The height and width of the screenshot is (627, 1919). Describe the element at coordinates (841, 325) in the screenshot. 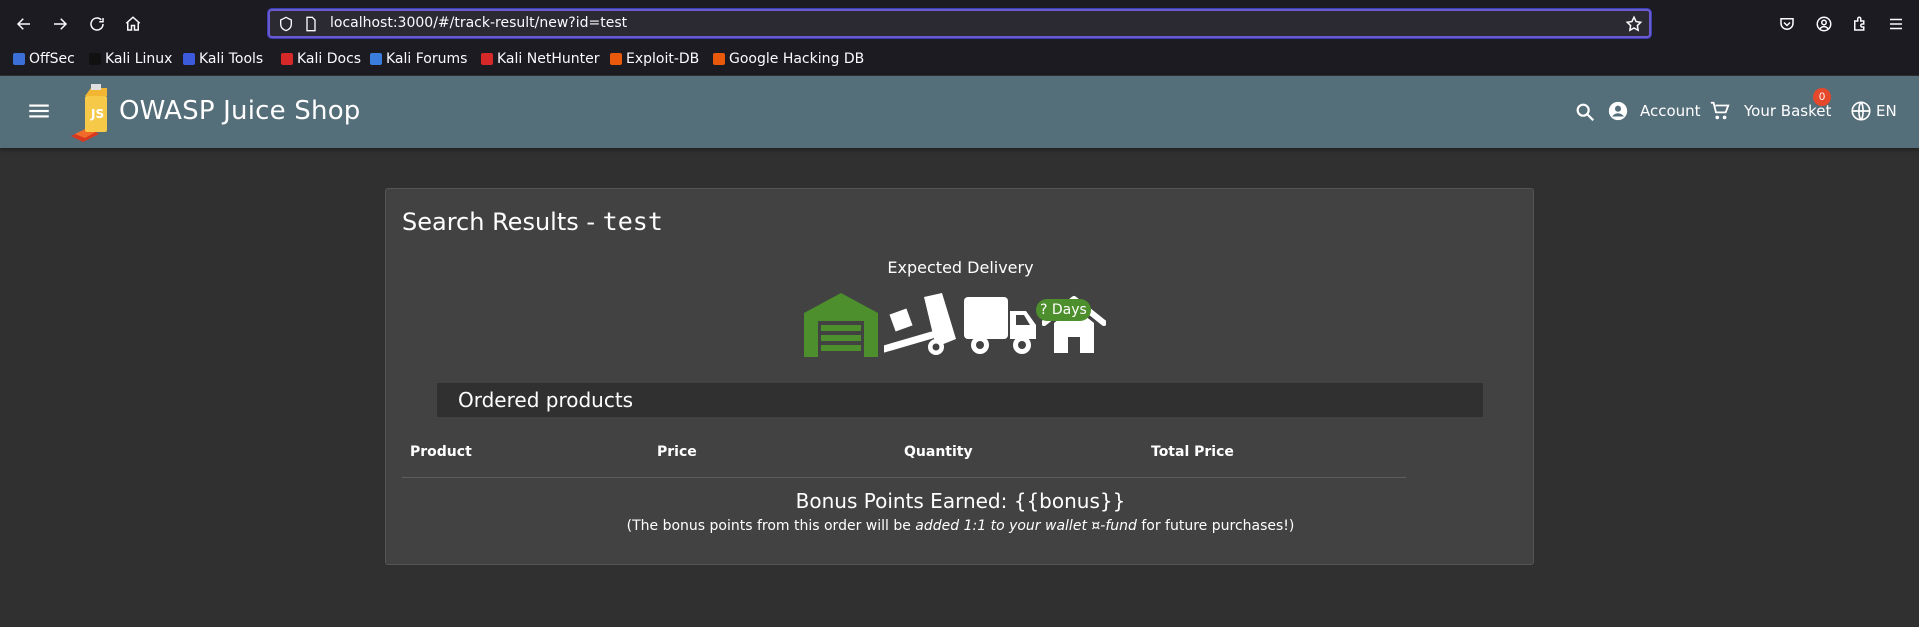

I see `warehouse-icon` at that location.